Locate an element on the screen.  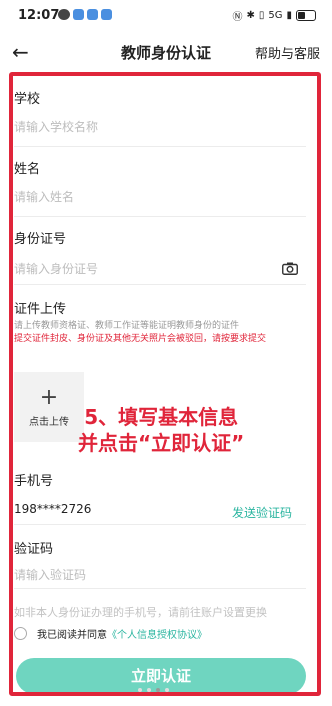
help-link: 帮助与客服 is located at coordinates (287, 52).